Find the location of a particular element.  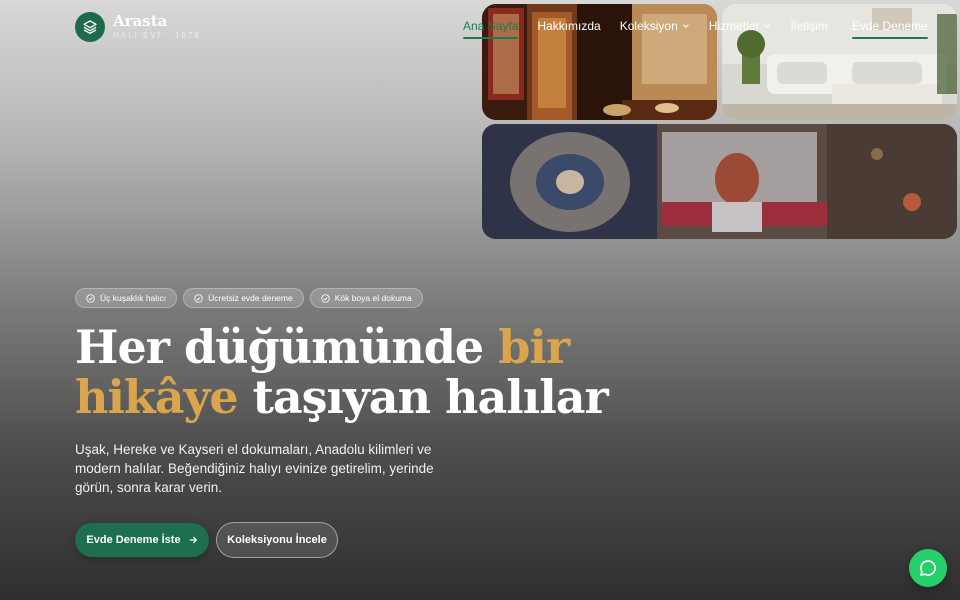

layers-icon is located at coordinates (90, 27).